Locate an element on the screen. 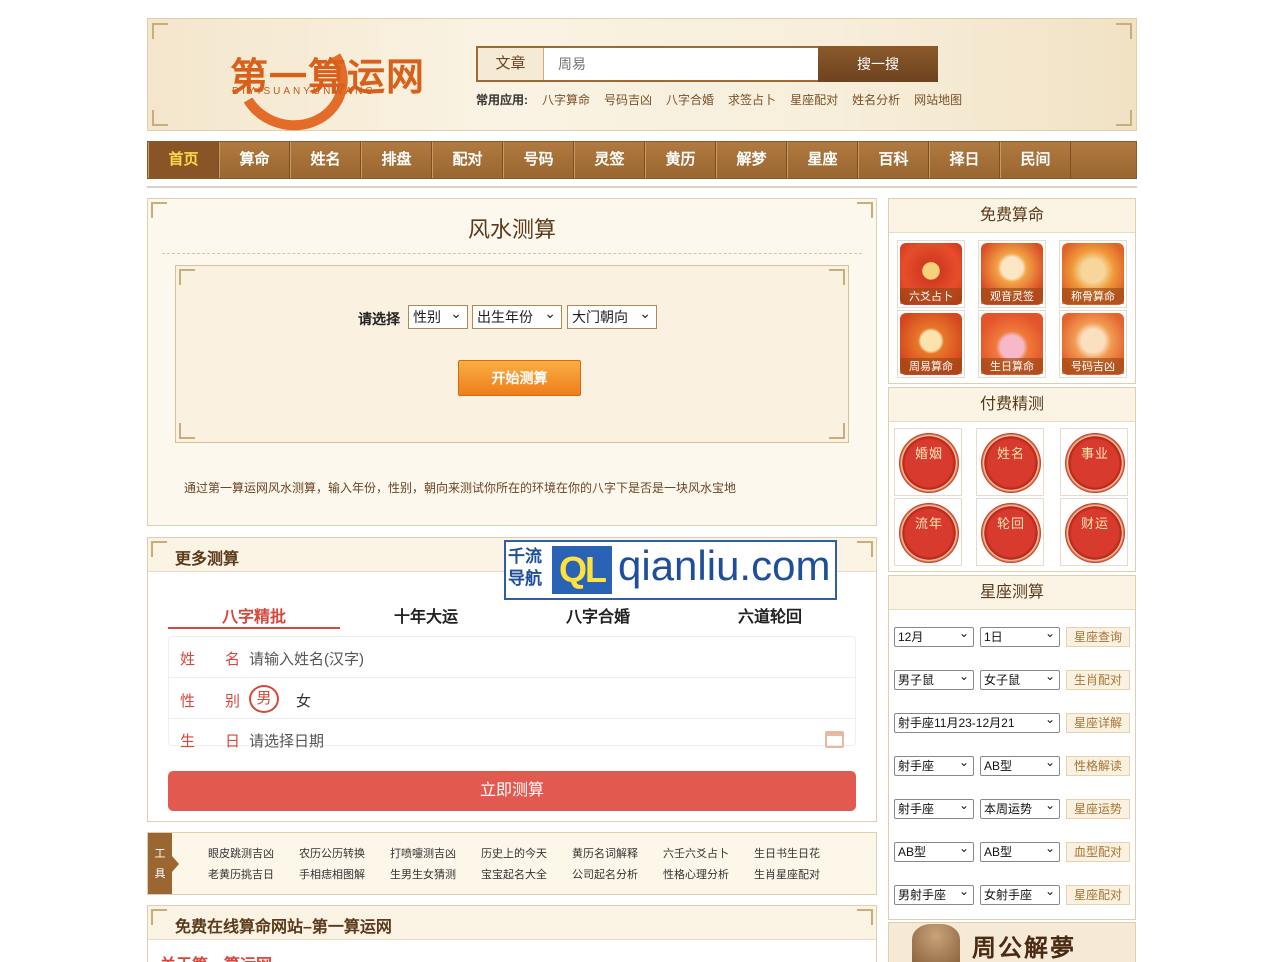 This screenshot has height=962, width=1284. nav-item-fortune: 算命 is located at coordinates (254, 160).